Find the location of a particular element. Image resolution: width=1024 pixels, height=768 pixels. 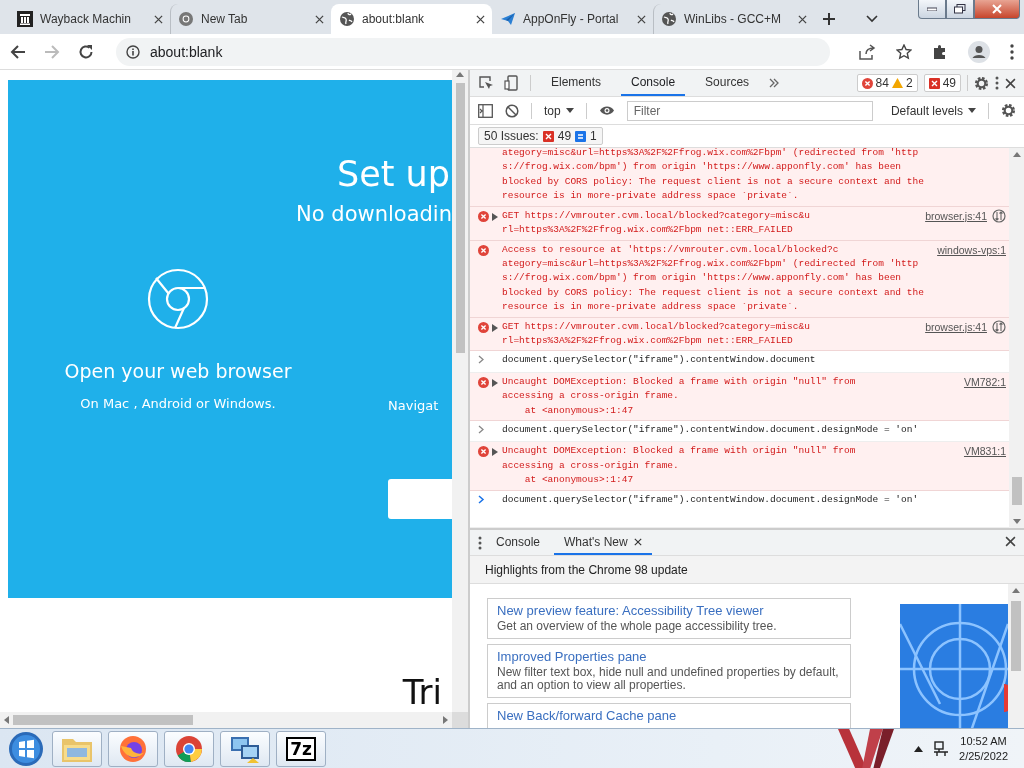

sidebar-icon is located at coordinates (485, 110).